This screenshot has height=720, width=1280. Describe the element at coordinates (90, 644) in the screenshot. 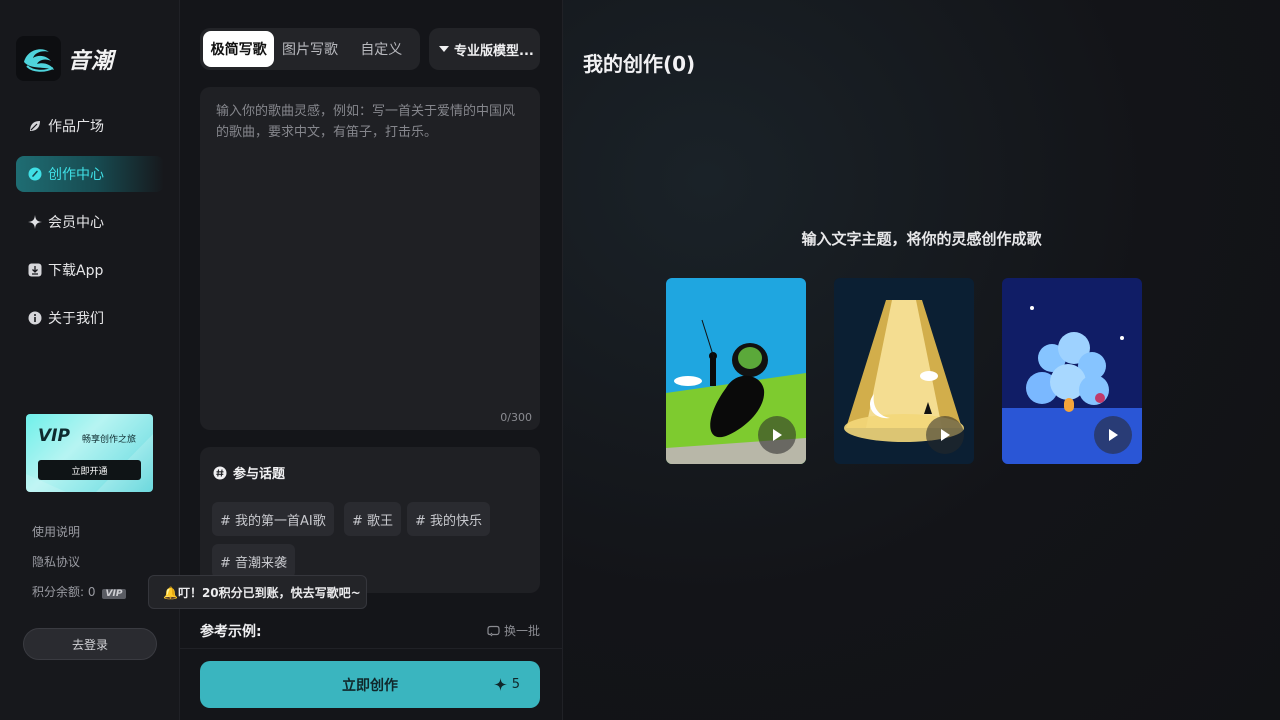

I see `login-button: 去登录` at that location.